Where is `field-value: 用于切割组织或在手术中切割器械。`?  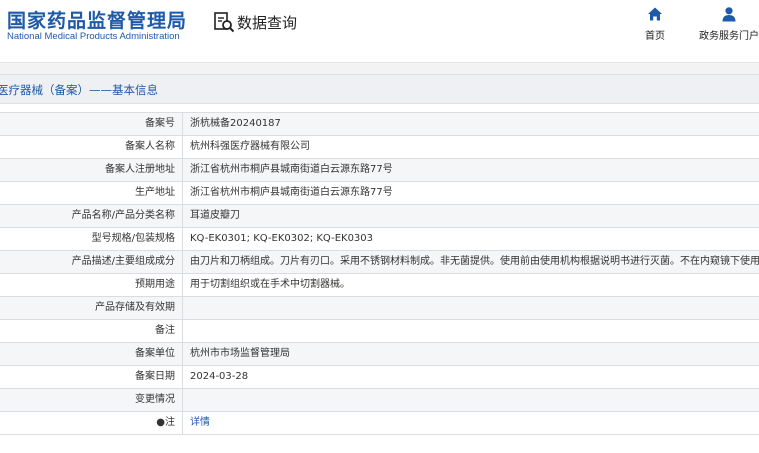
field-value: 用于切割组织或在手术中切割器械。 is located at coordinates (270, 284).